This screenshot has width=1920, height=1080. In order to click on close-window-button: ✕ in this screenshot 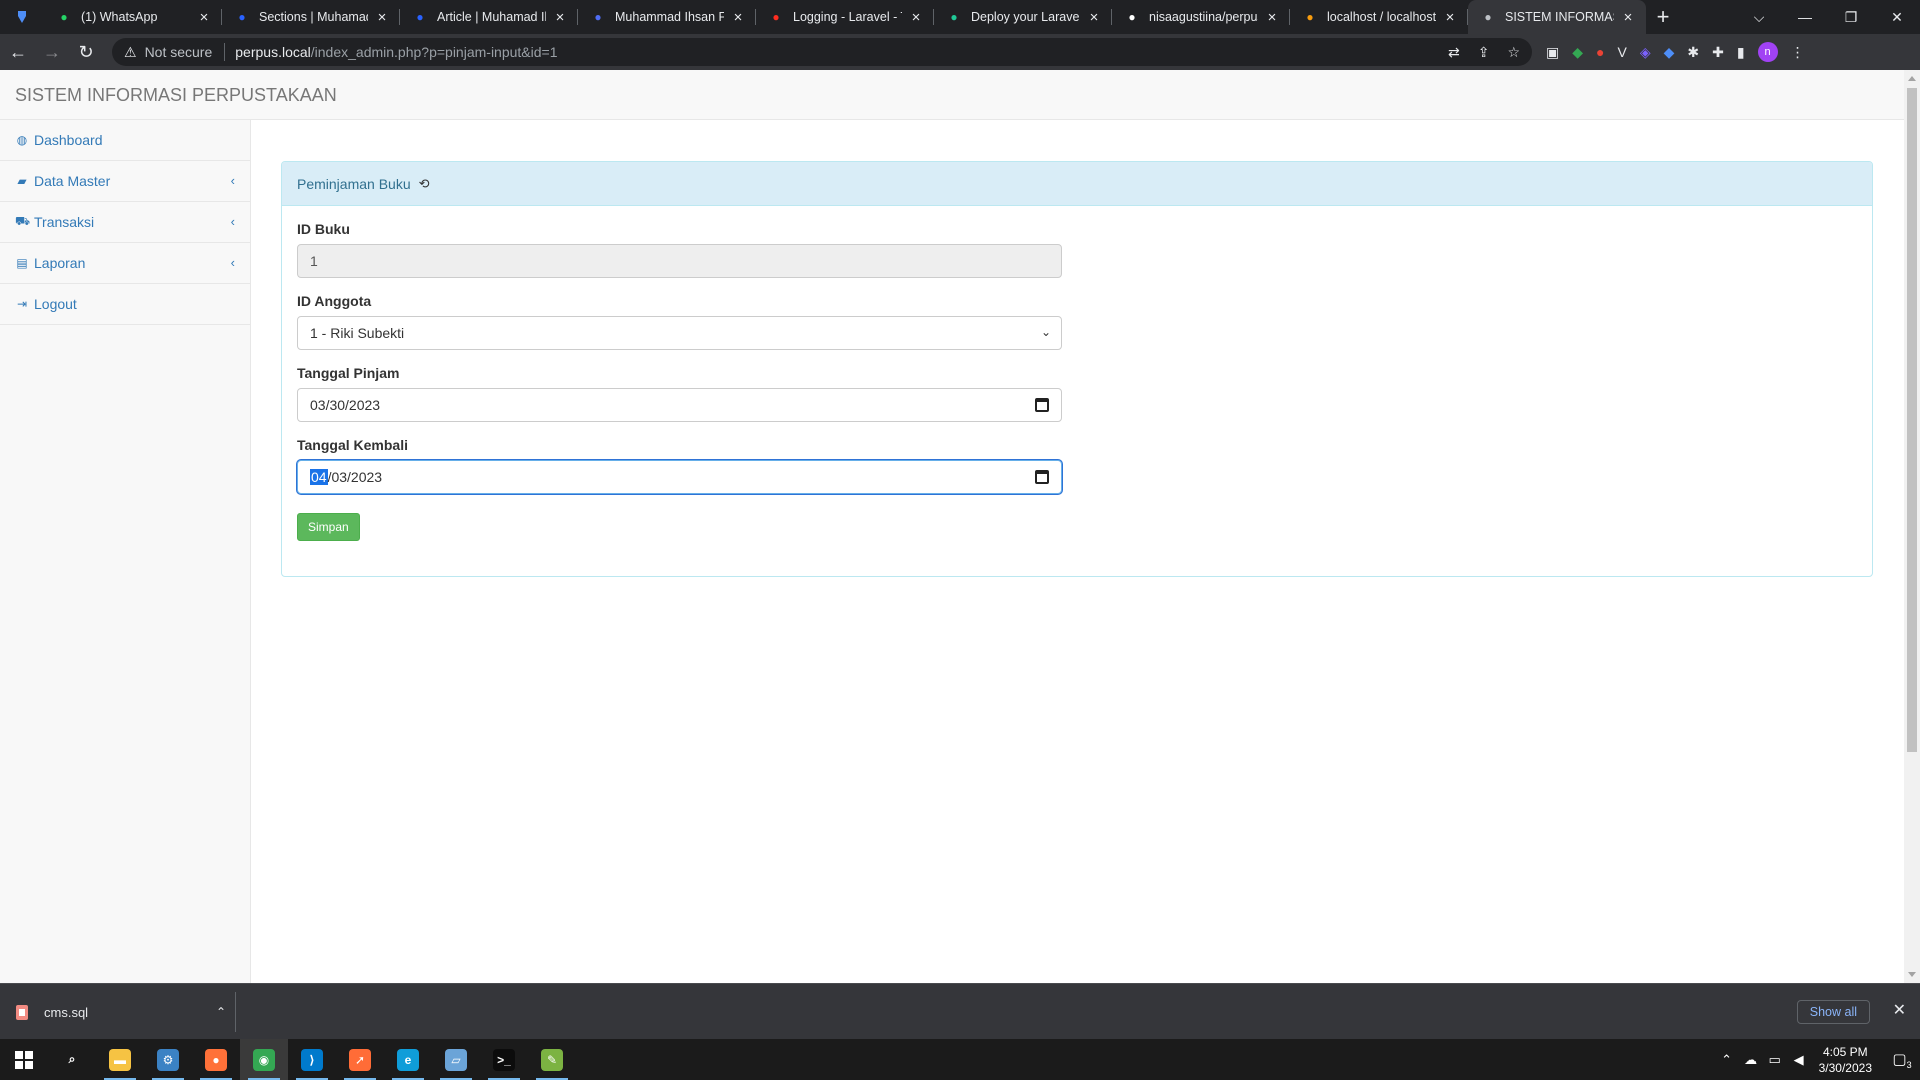, I will do `click(1897, 17)`.